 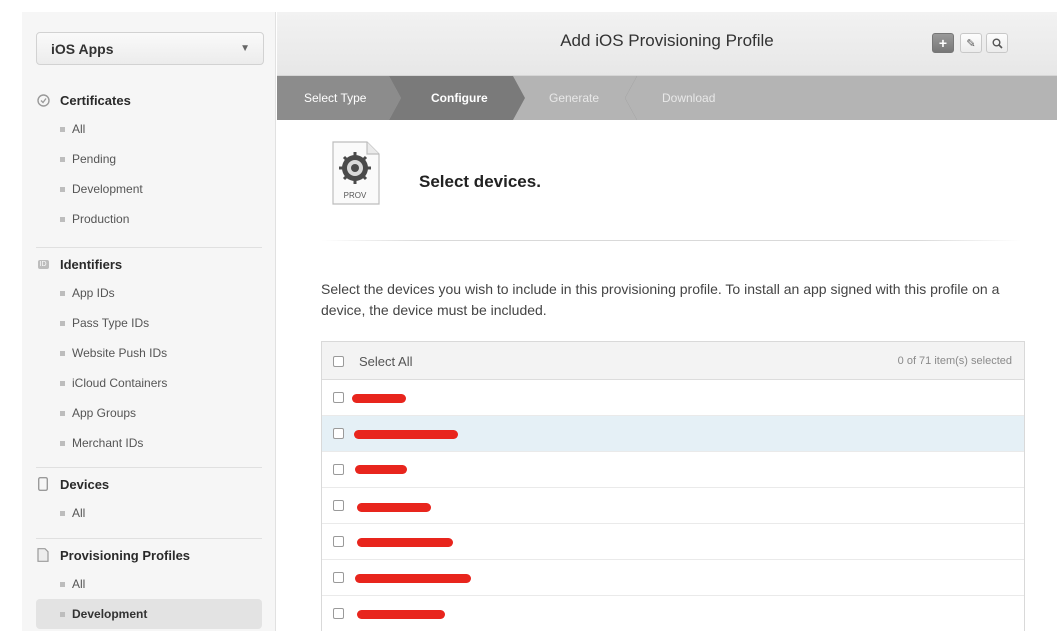 What do you see at coordinates (150, 48) in the screenshot?
I see `app-type-select: iOS Apps ▼` at bounding box center [150, 48].